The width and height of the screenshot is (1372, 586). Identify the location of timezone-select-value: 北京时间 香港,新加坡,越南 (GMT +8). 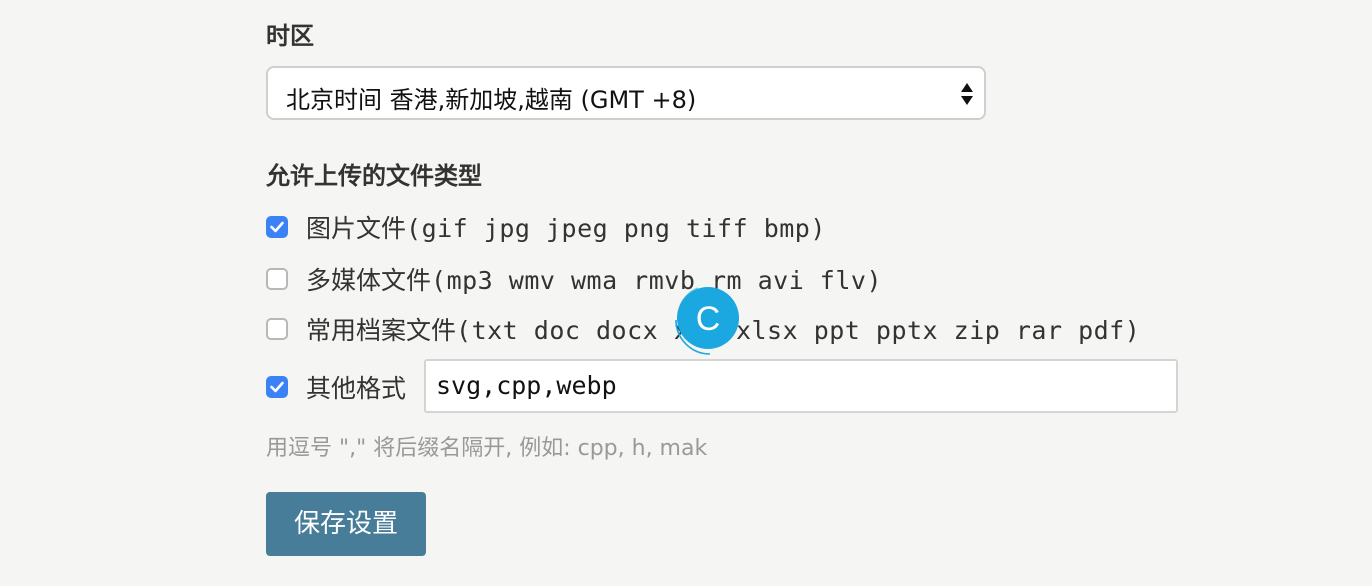
(491, 100).